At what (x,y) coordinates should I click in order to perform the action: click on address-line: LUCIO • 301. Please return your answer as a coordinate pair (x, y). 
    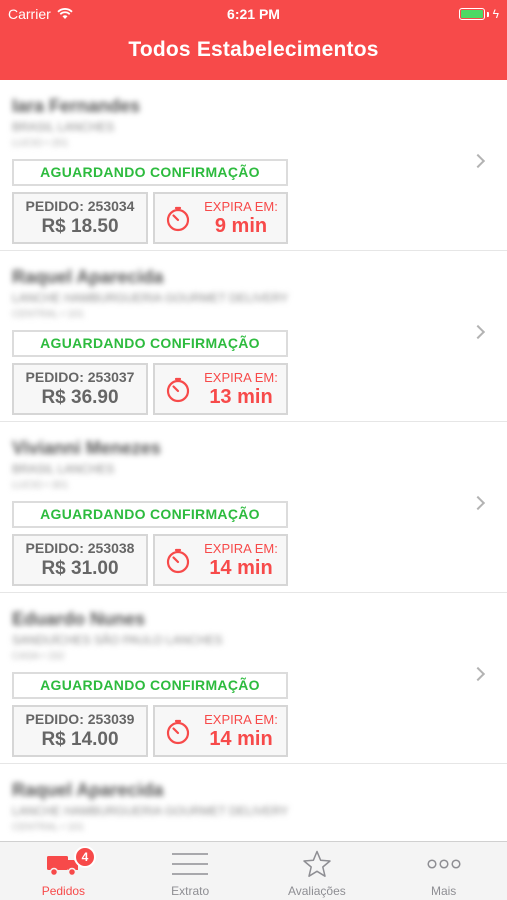
    Looking at the image, I should click on (40, 485).